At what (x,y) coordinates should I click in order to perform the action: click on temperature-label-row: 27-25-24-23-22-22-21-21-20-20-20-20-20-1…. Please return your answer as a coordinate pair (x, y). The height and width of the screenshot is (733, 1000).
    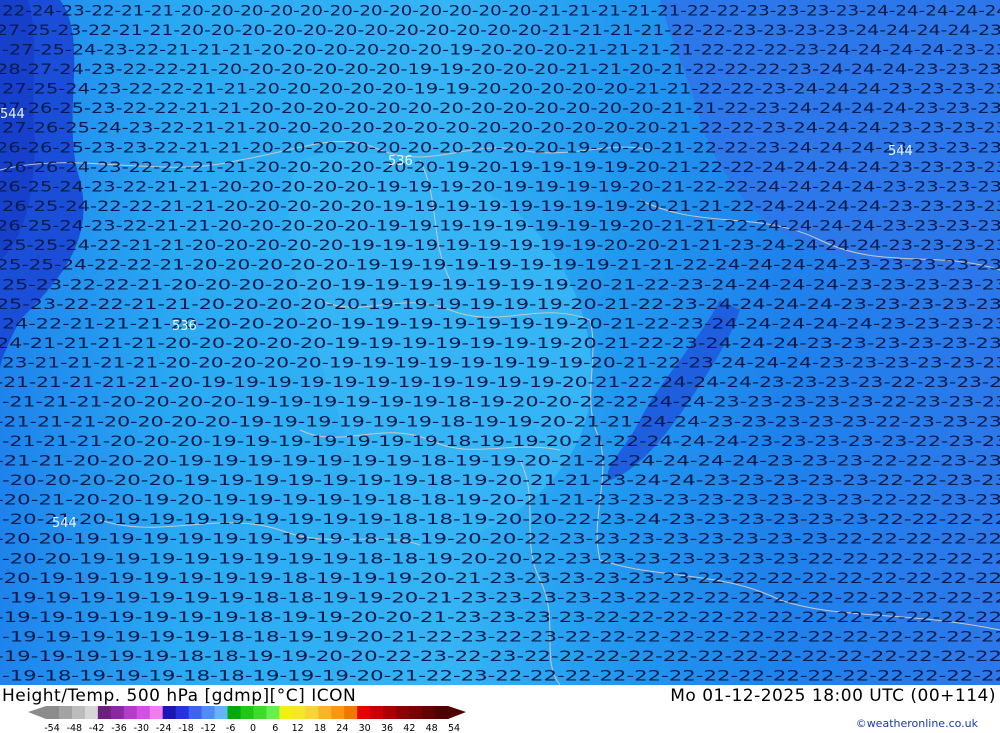
    Looking at the image, I should click on (501, 90).